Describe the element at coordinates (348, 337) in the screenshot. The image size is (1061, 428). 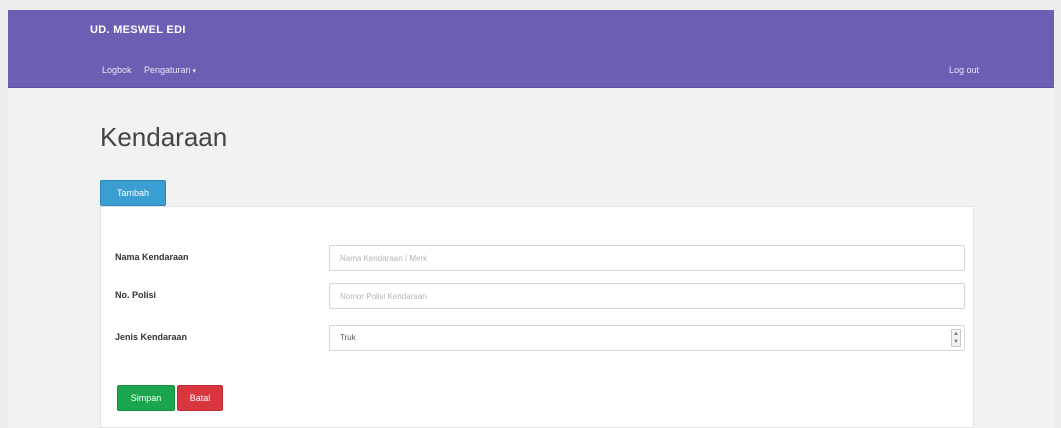
I see `select-value: Truk` at that location.